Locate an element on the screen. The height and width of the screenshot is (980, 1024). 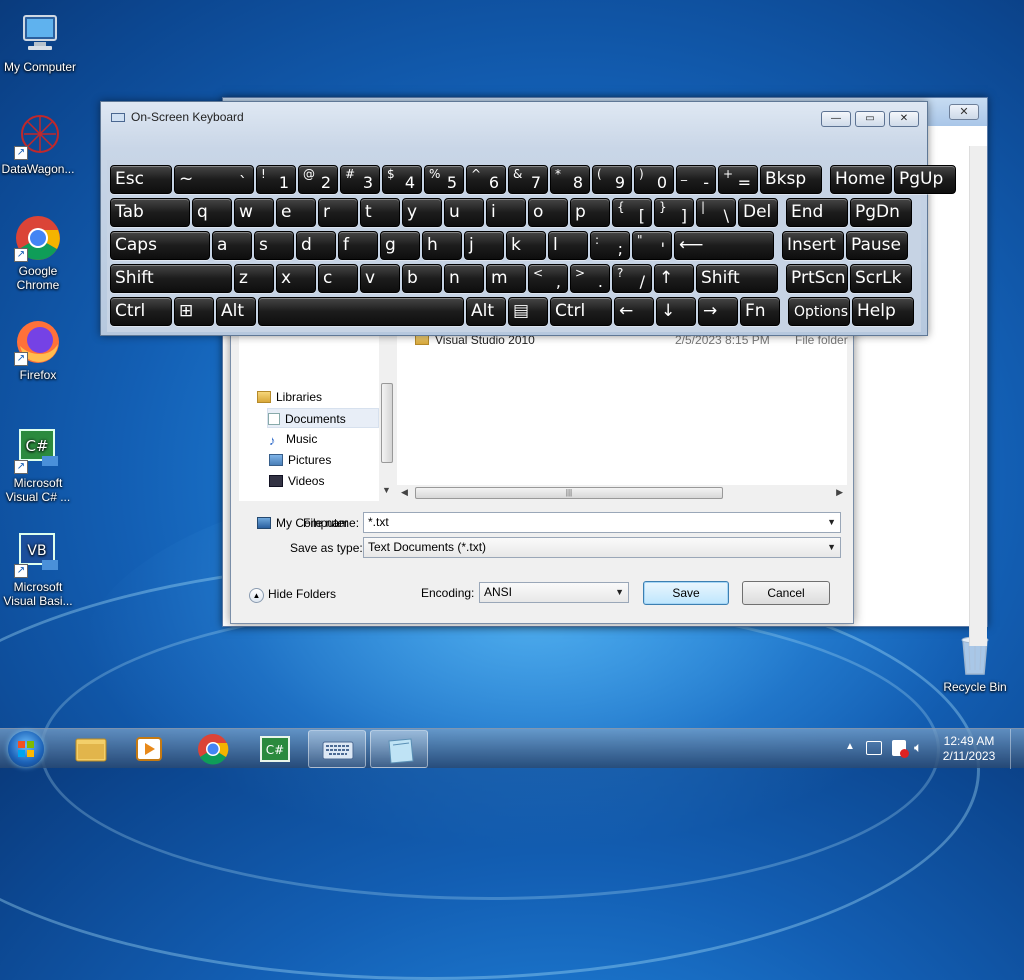
key-esc: Esc is located at coordinates (141, 179).